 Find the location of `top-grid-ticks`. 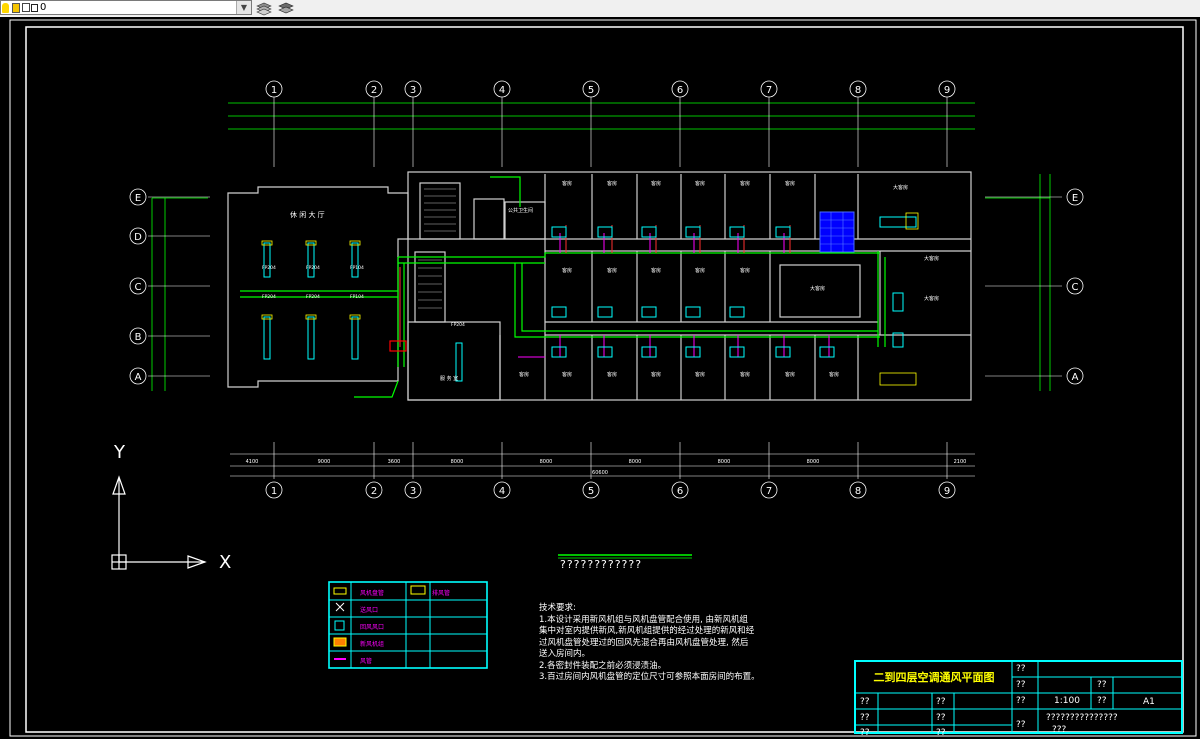

top-grid-ticks is located at coordinates (610, 132).